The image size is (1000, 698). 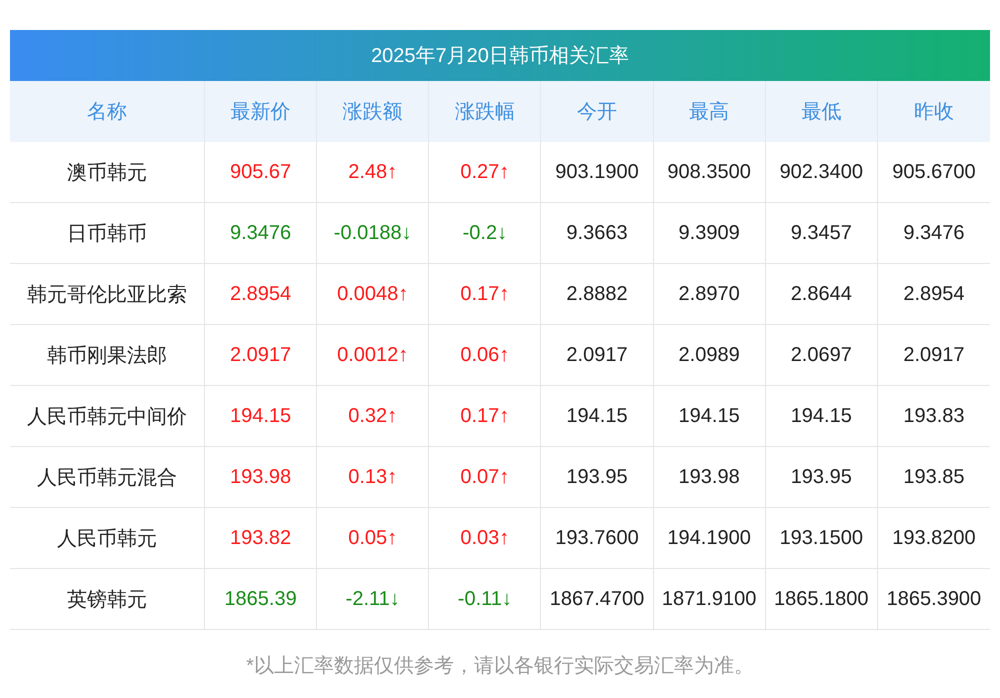 I want to click on footnote: *以上汇率数据仅供参考，请以各银行实际交易汇率为准。, so click(x=500, y=666).